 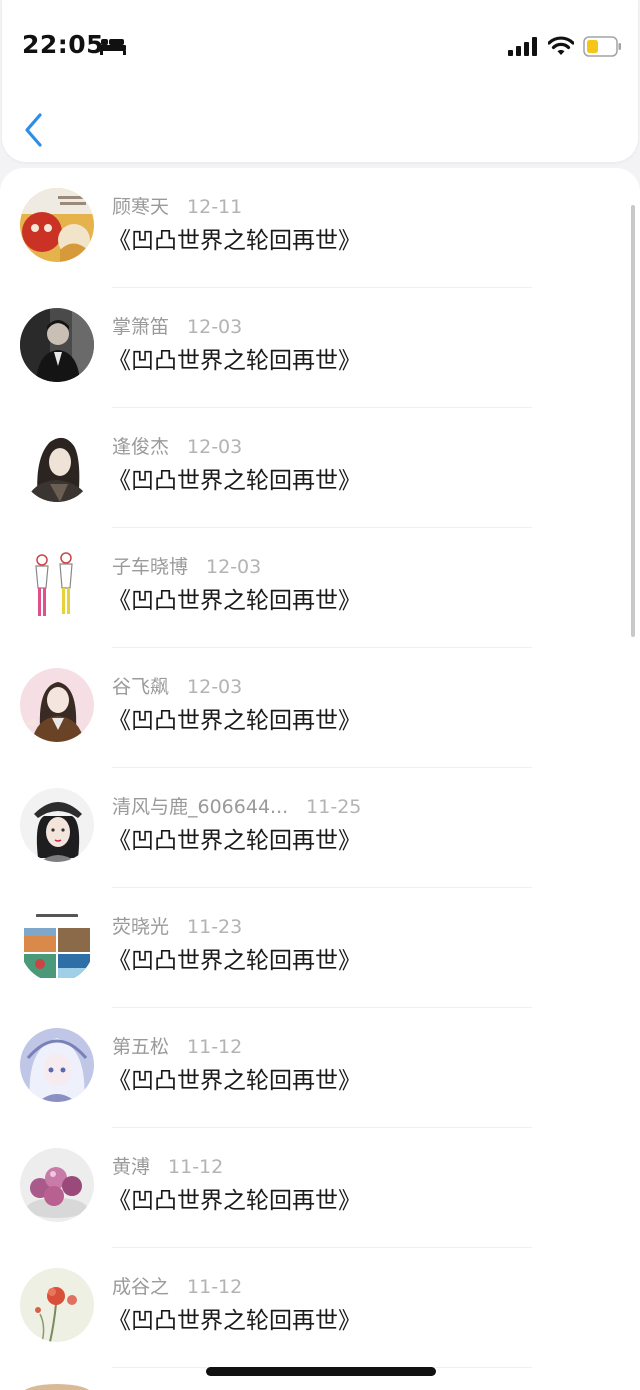 I want to click on item-meta: 掌箫笛 12-03, so click(x=177, y=327).